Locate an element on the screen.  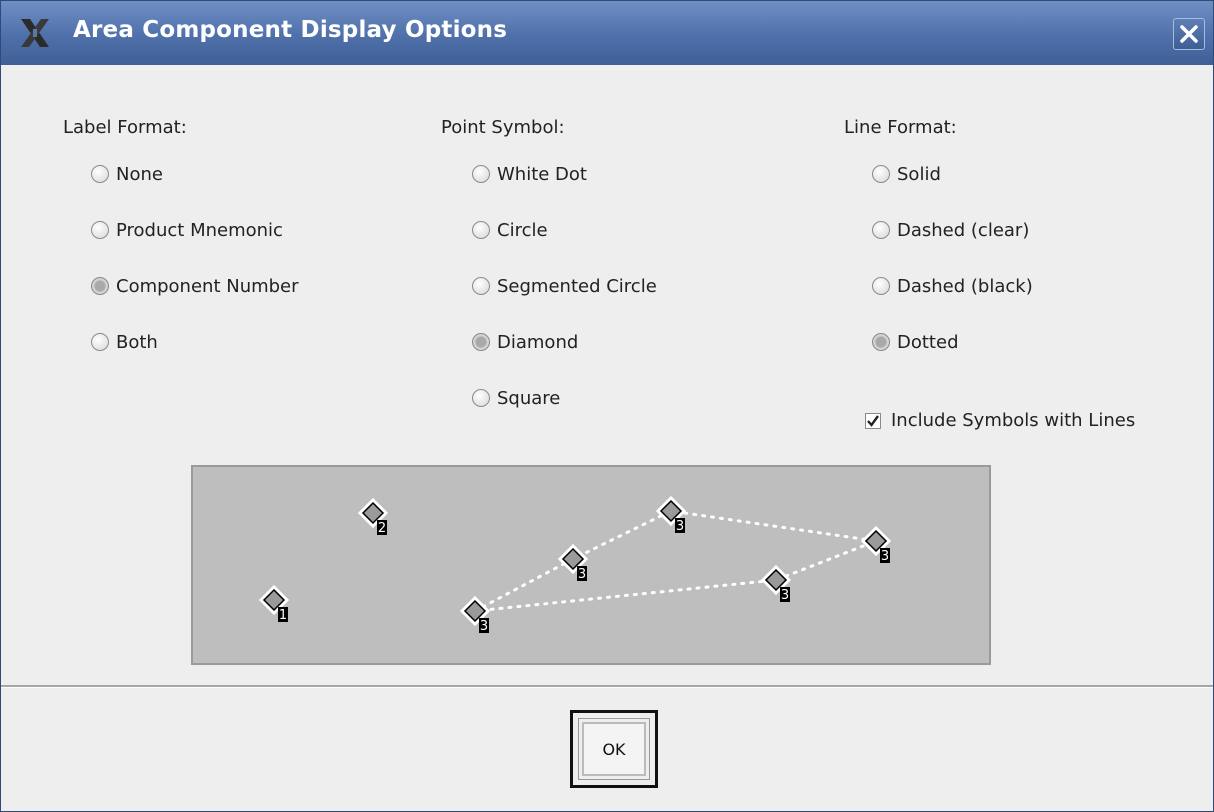
radio-symbol-segmented-circle: Segmented Circle is located at coordinates (564, 286).